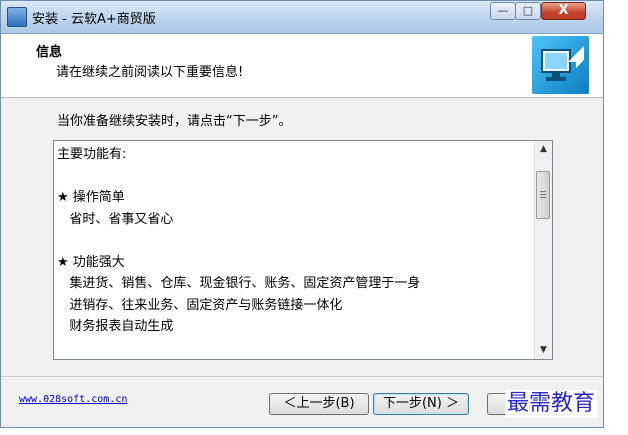 This screenshot has height=435, width=628. Describe the element at coordinates (17, 17) in the screenshot. I see `app-icon` at that location.